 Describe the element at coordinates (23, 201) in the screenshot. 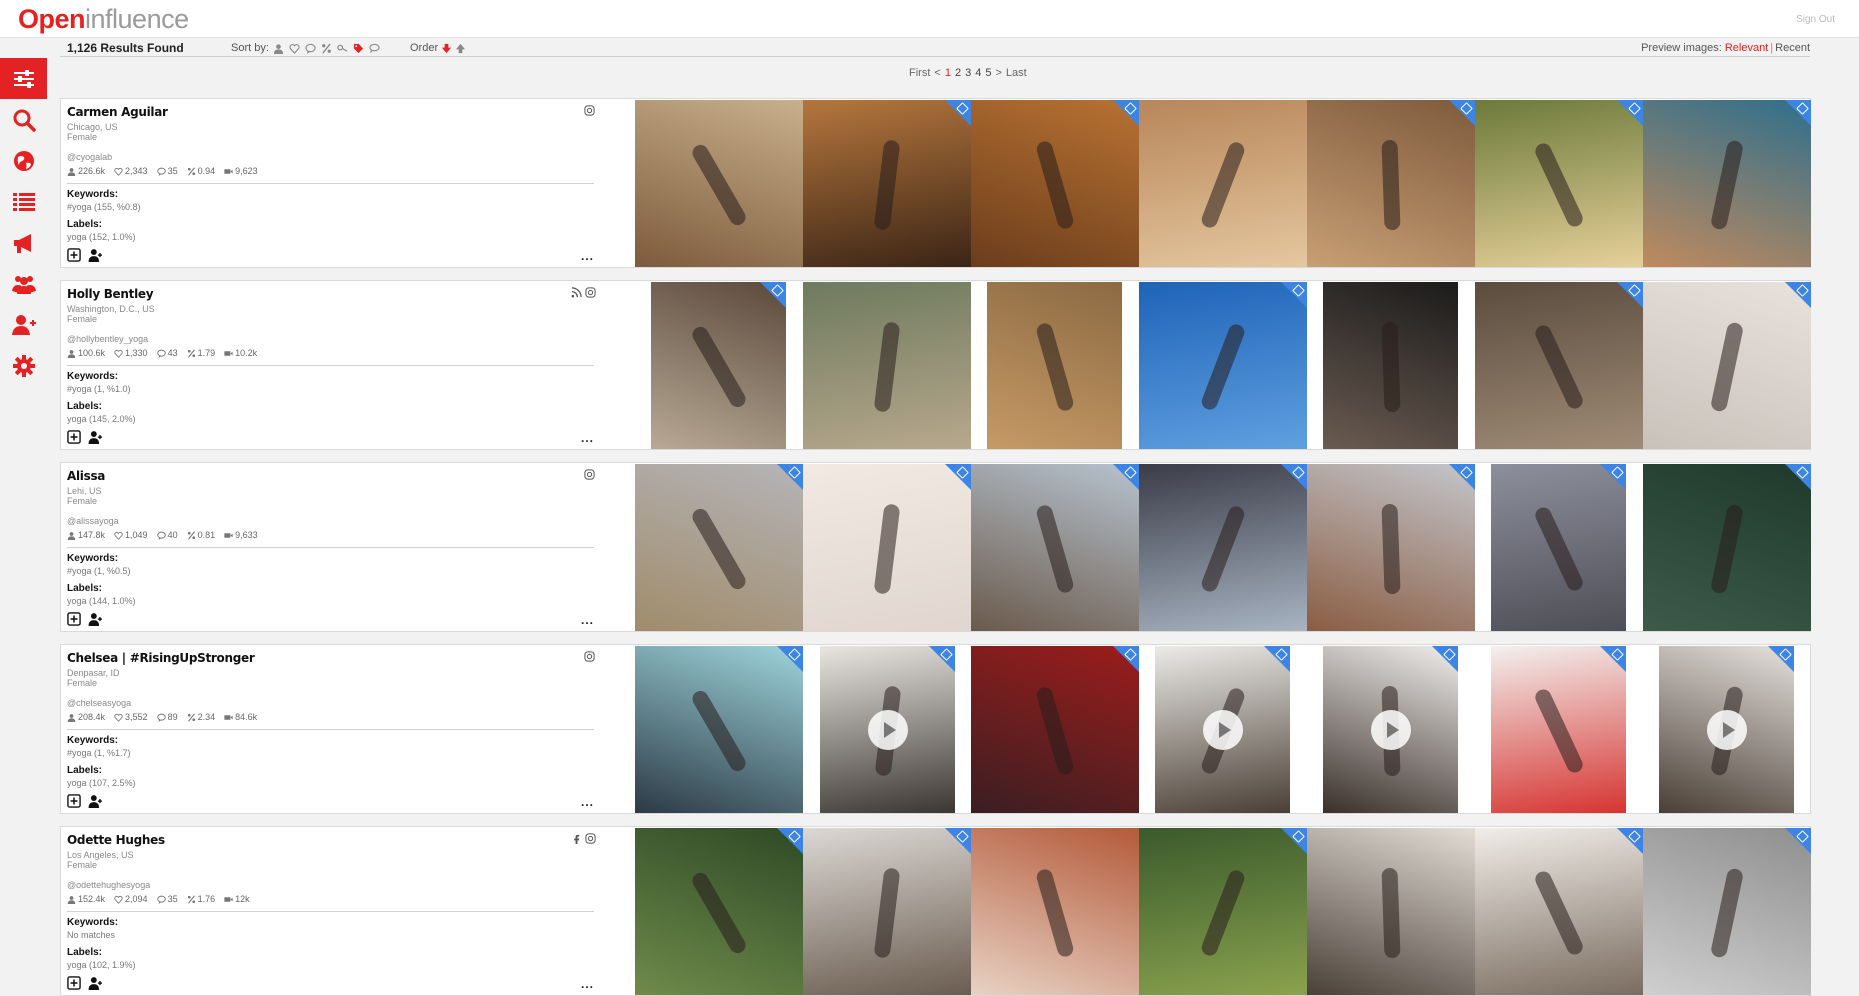

I see `sidebar-item-lists` at that location.